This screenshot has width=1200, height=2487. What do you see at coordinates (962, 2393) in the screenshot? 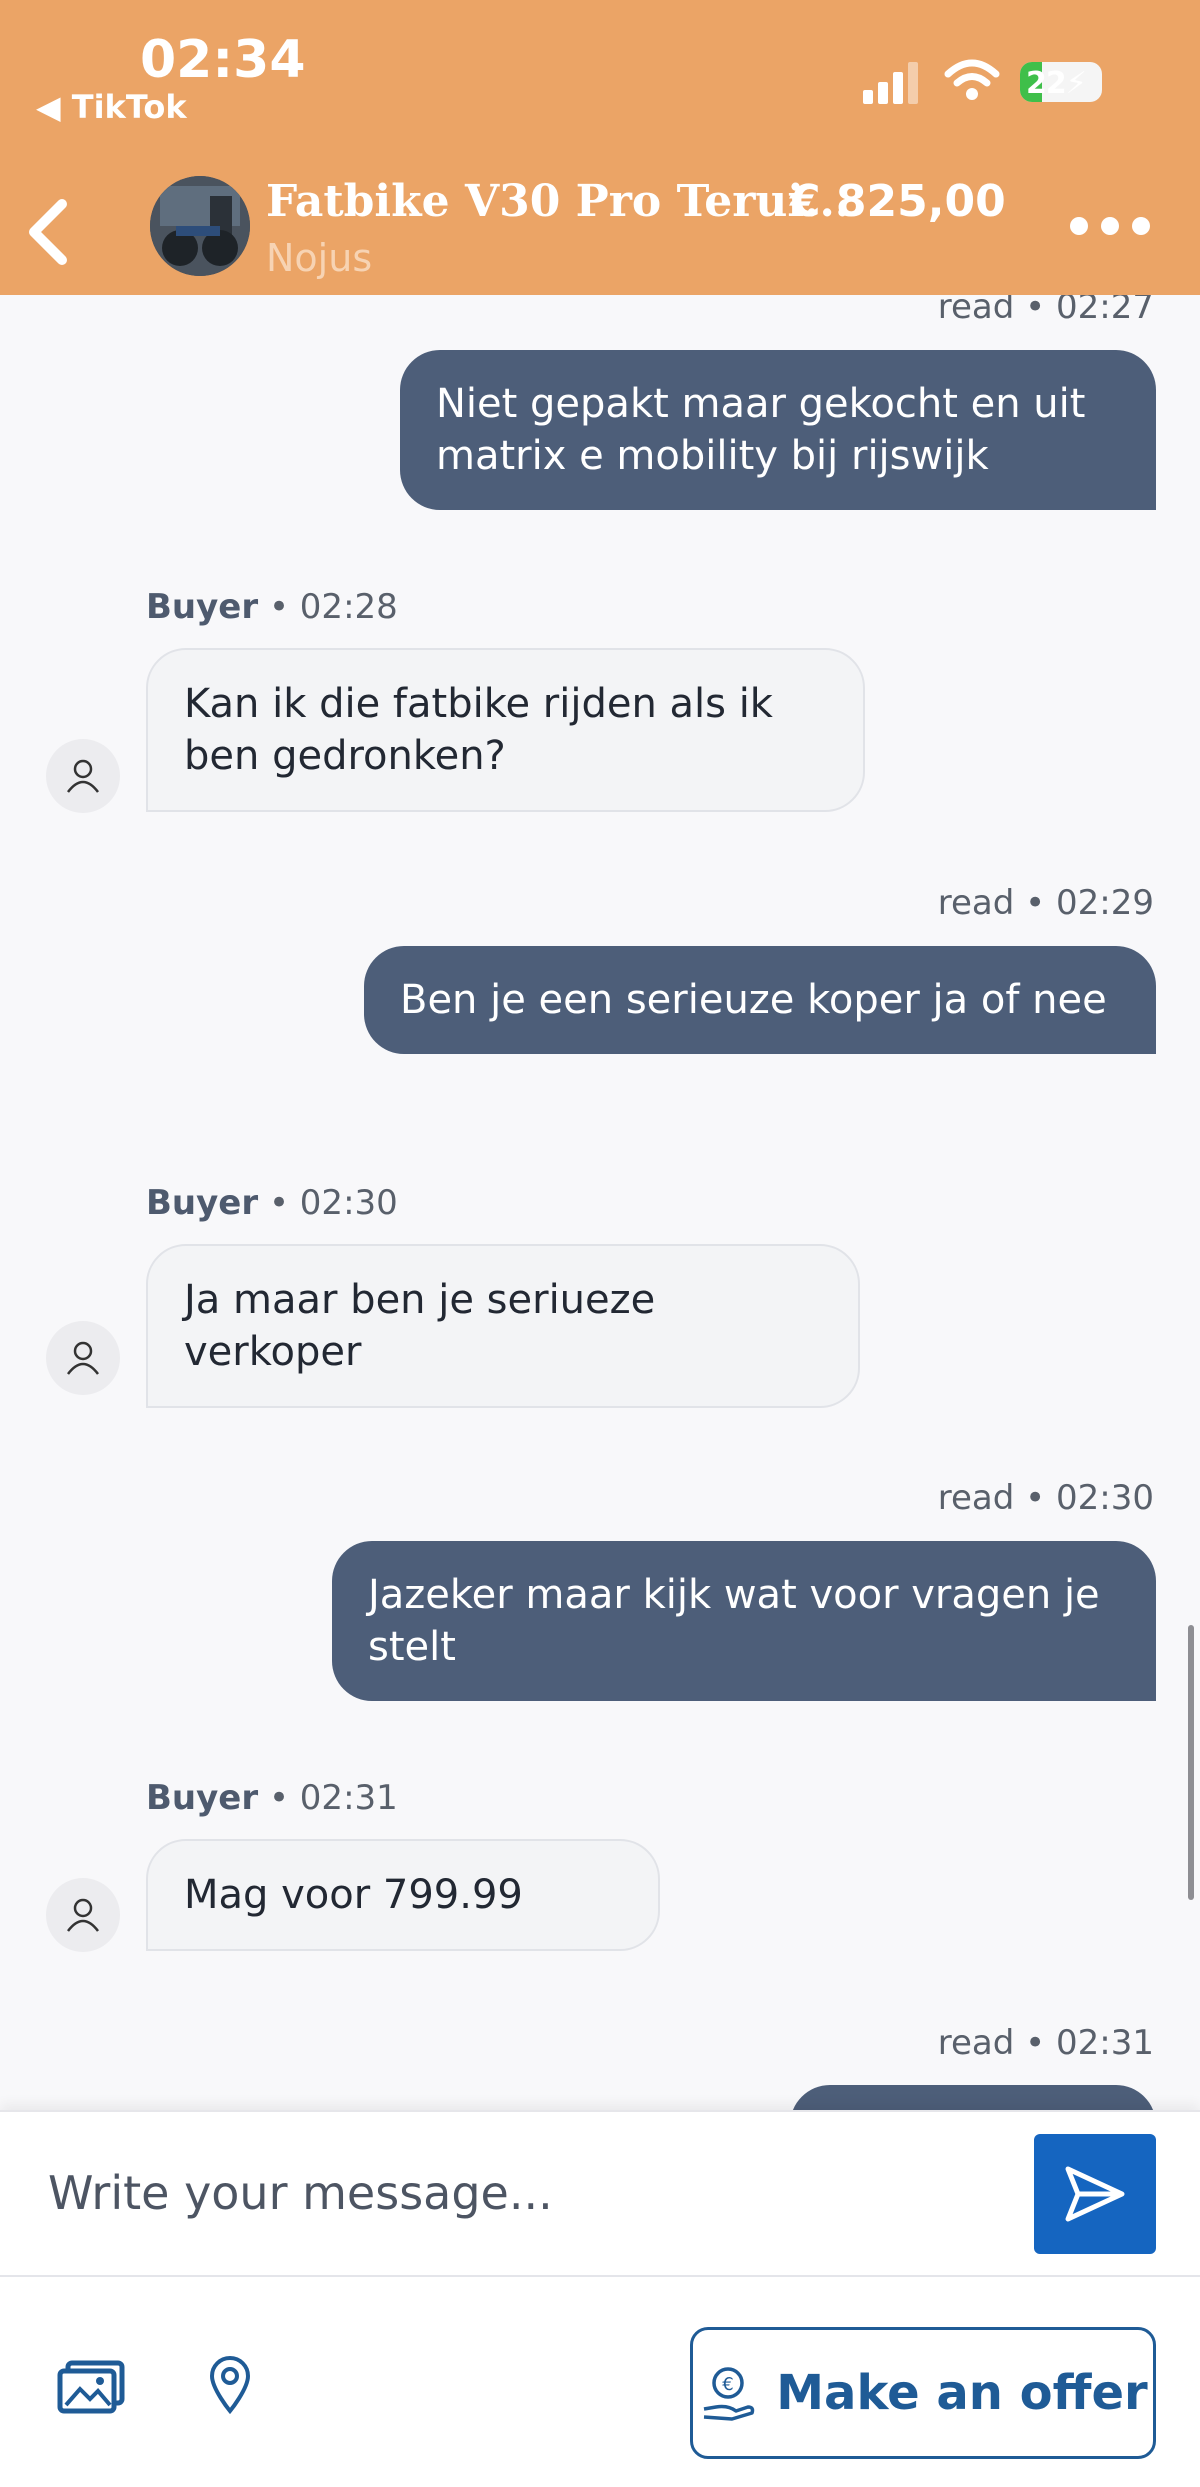
I see `make-offer-label: Make an offer` at bounding box center [962, 2393].